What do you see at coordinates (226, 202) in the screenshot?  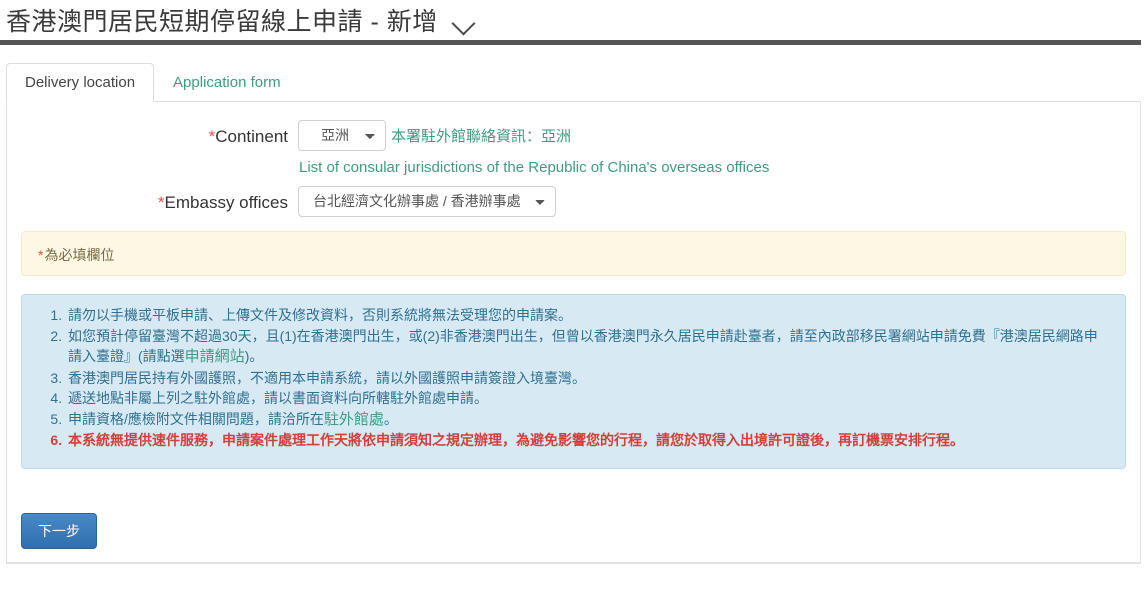 I see `embassy-label-text: Embassy offices` at bounding box center [226, 202].